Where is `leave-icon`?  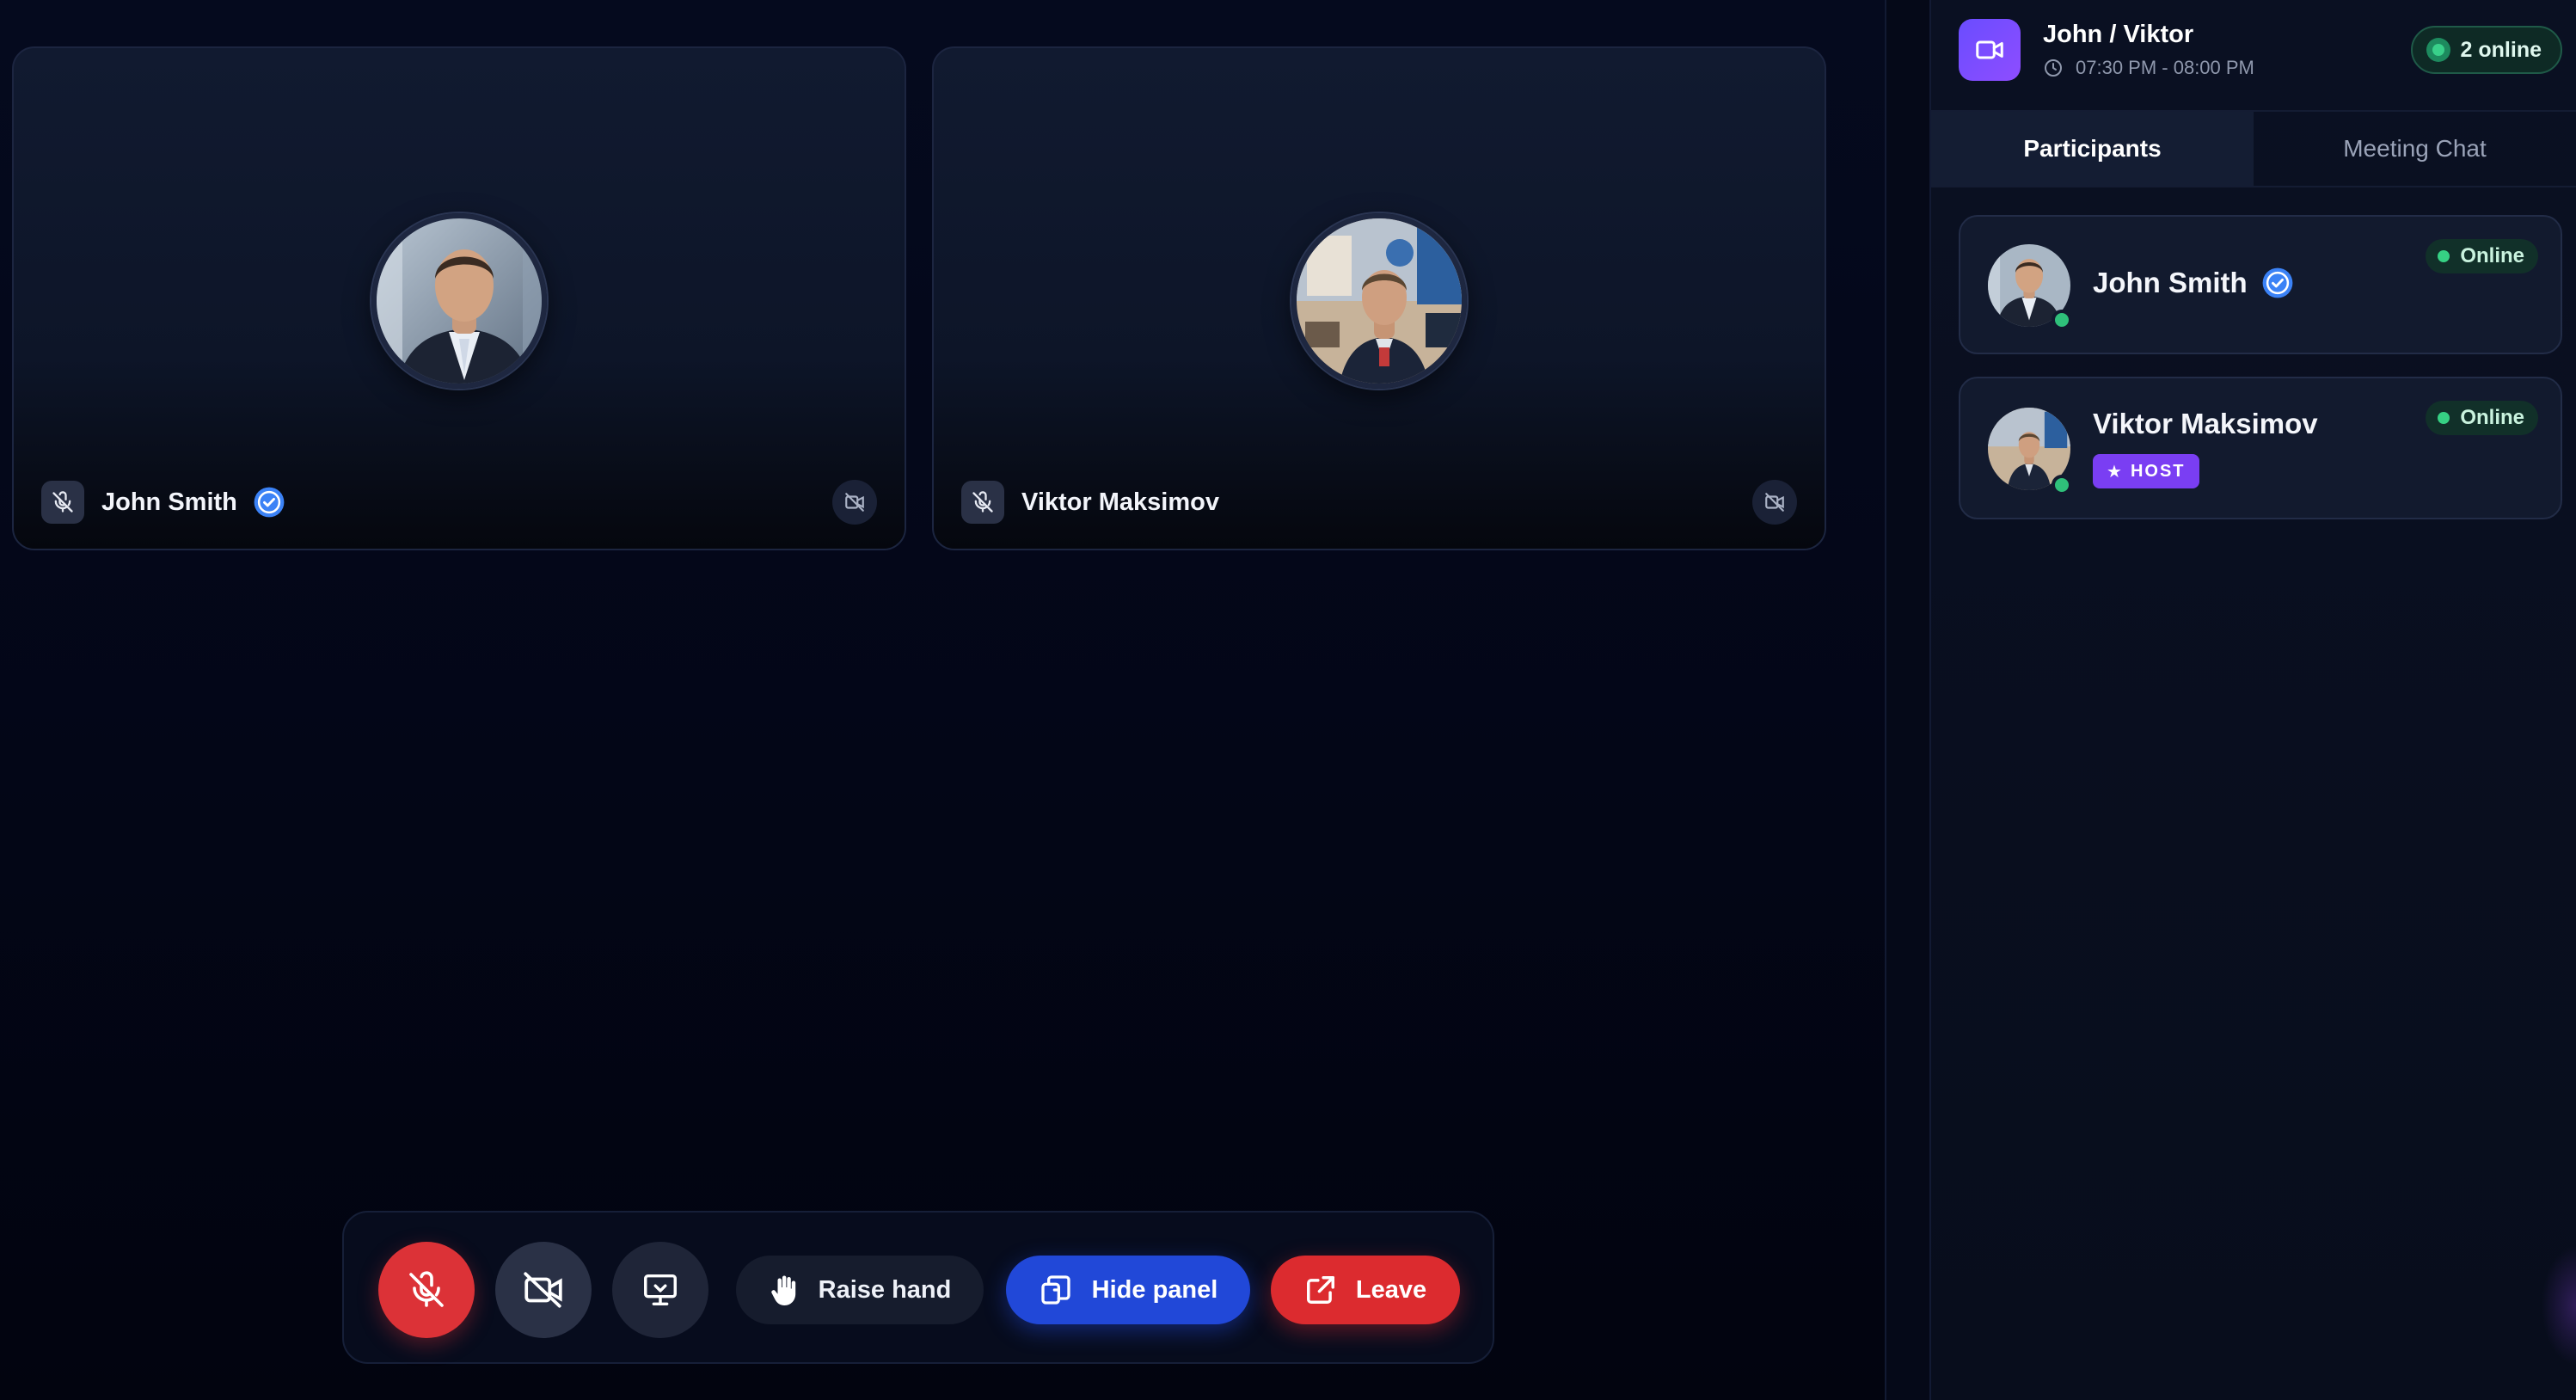
leave-icon is located at coordinates (1320, 1290).